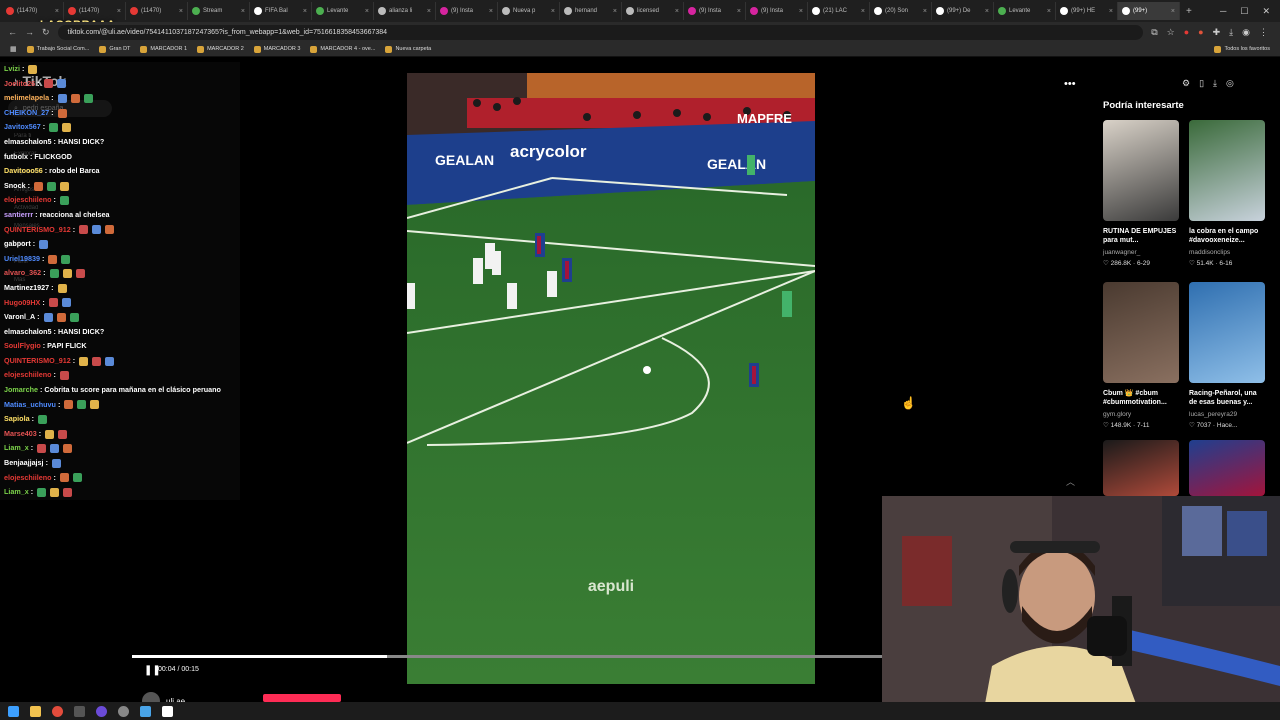 The height and width of the screenshot is (720, 1280). I want to click on menu-kebab-icon: ⋮, so click(1263, 32).